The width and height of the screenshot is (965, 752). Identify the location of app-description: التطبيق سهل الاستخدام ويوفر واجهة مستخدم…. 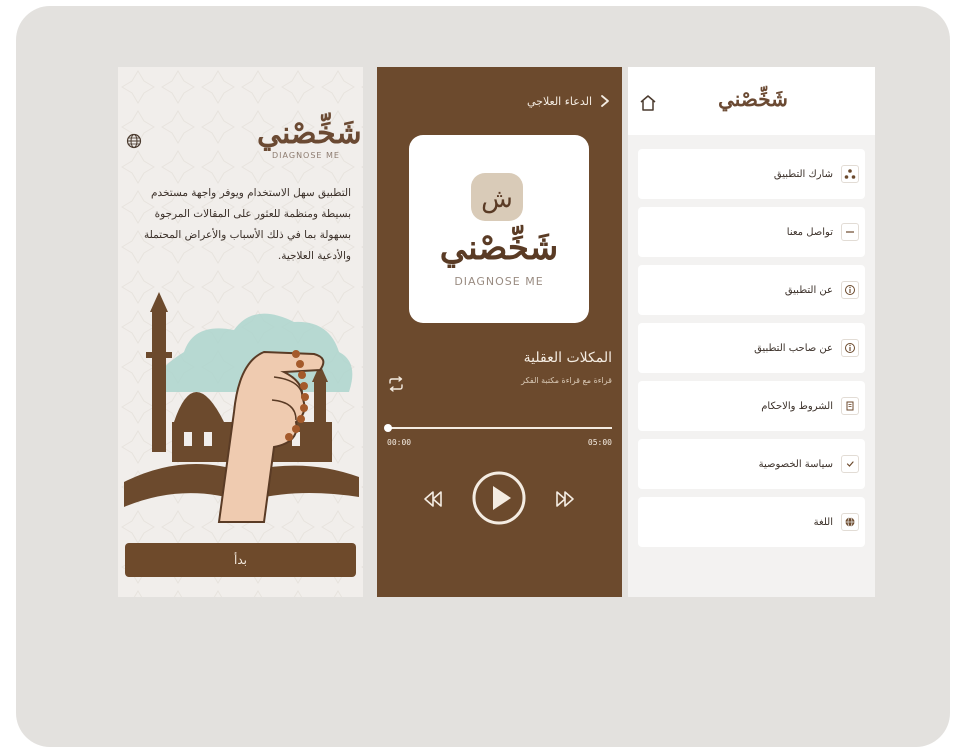
(247, 224).